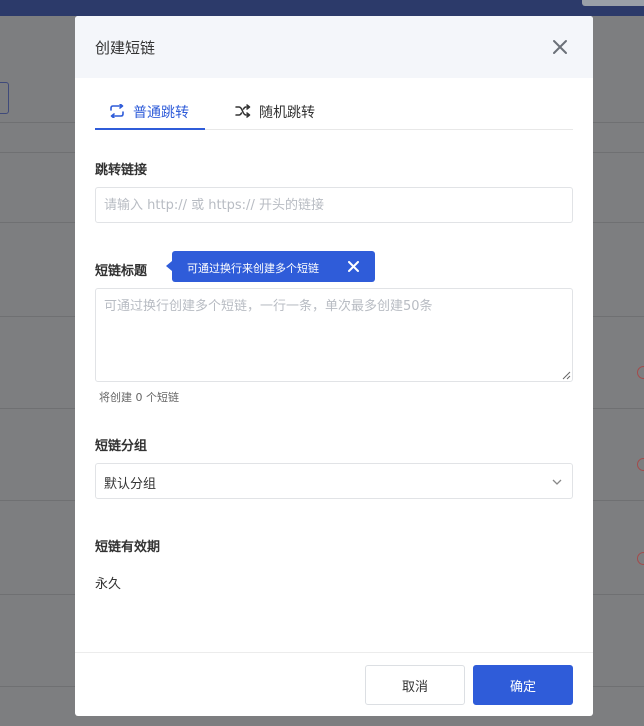 This screenshot has height=726, width=644. I want to click on close-icon, so click(560, 47).